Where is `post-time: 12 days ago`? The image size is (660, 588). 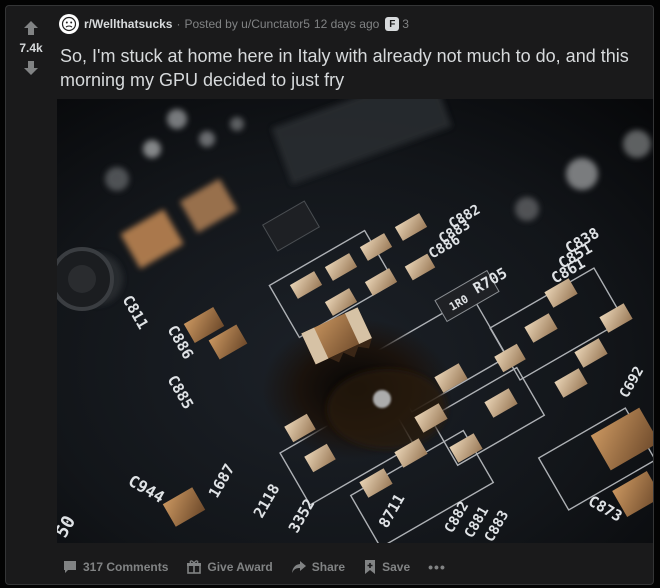
post-time: 12 days ago is located at coordinates (346, 24).